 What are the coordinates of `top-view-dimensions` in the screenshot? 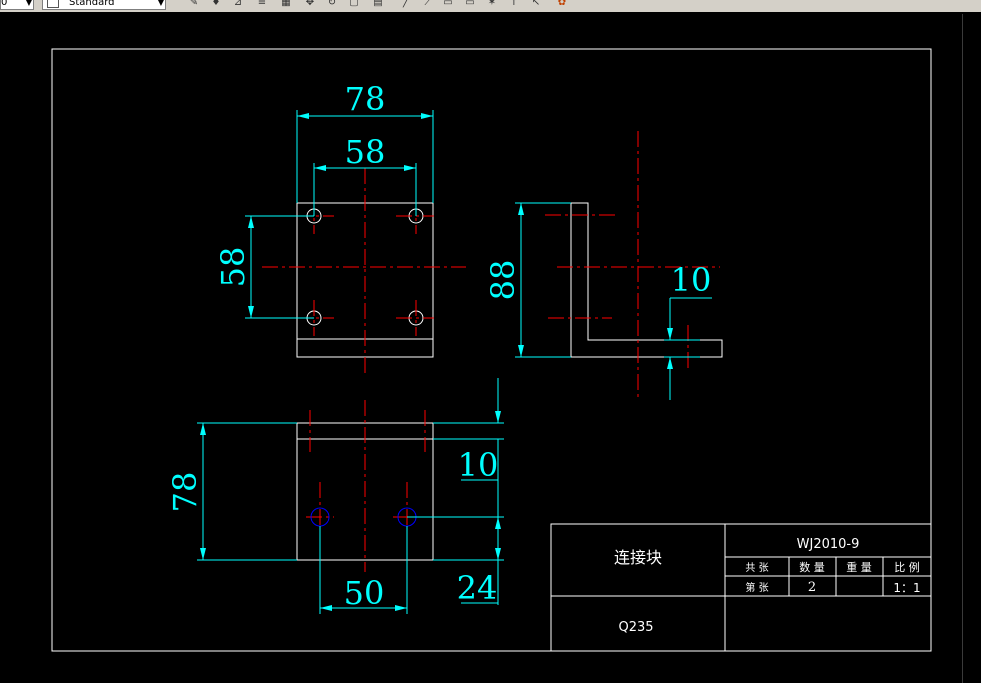 It's located at (339, 214).